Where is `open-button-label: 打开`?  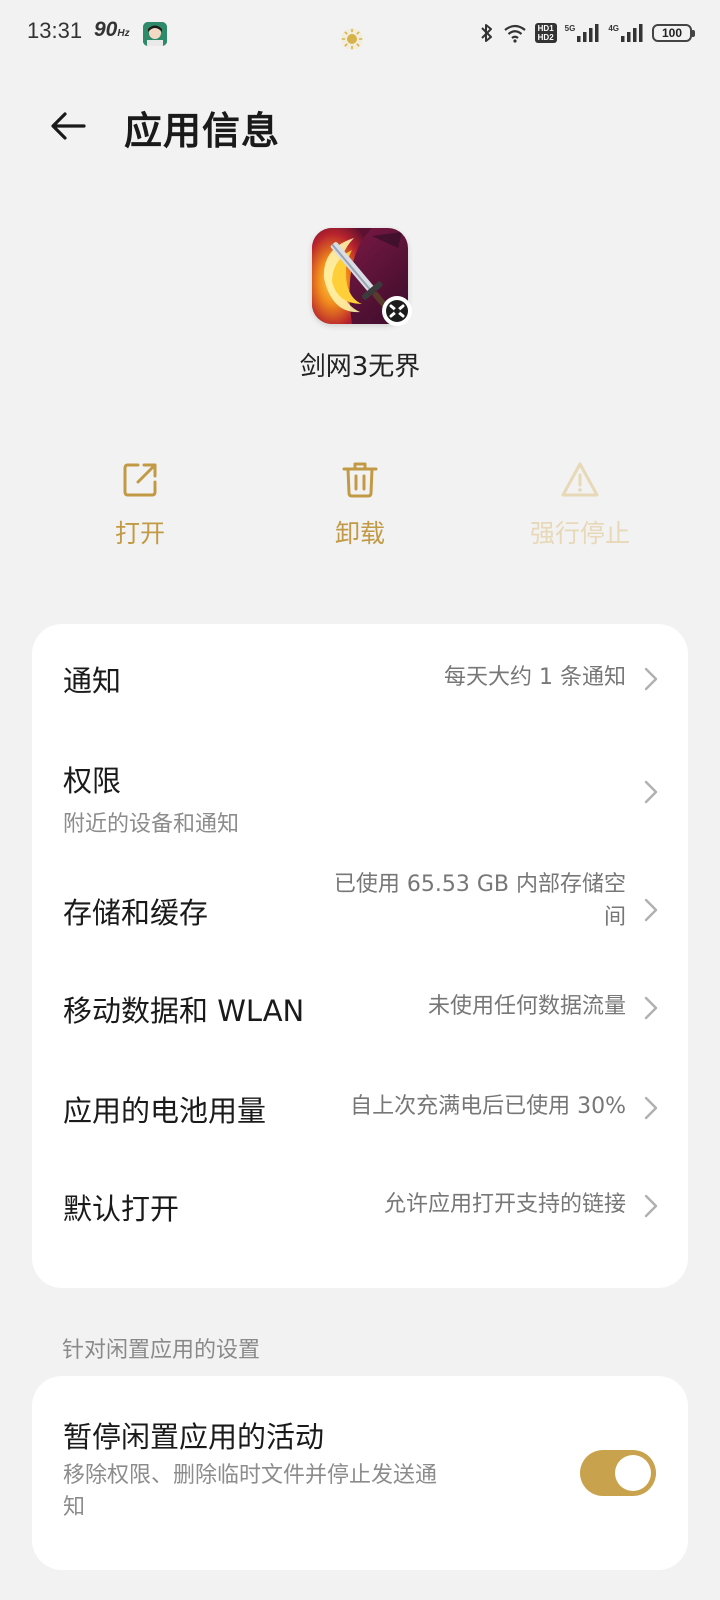 open-button-label: 打开 is located at coordinates (139, 533).